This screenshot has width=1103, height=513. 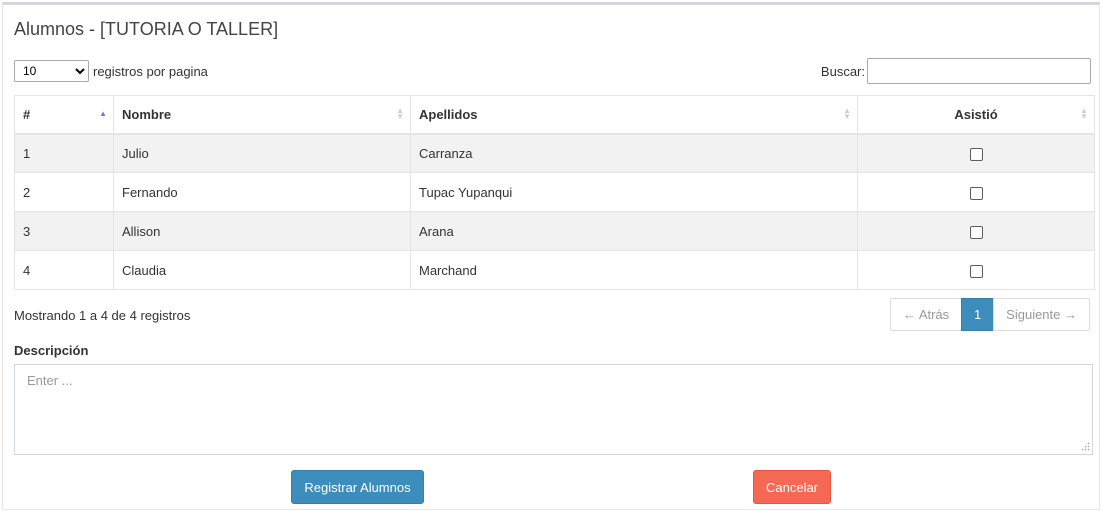 I want to click on cell-apellidos: Marchand, so click(x=634, y=270).